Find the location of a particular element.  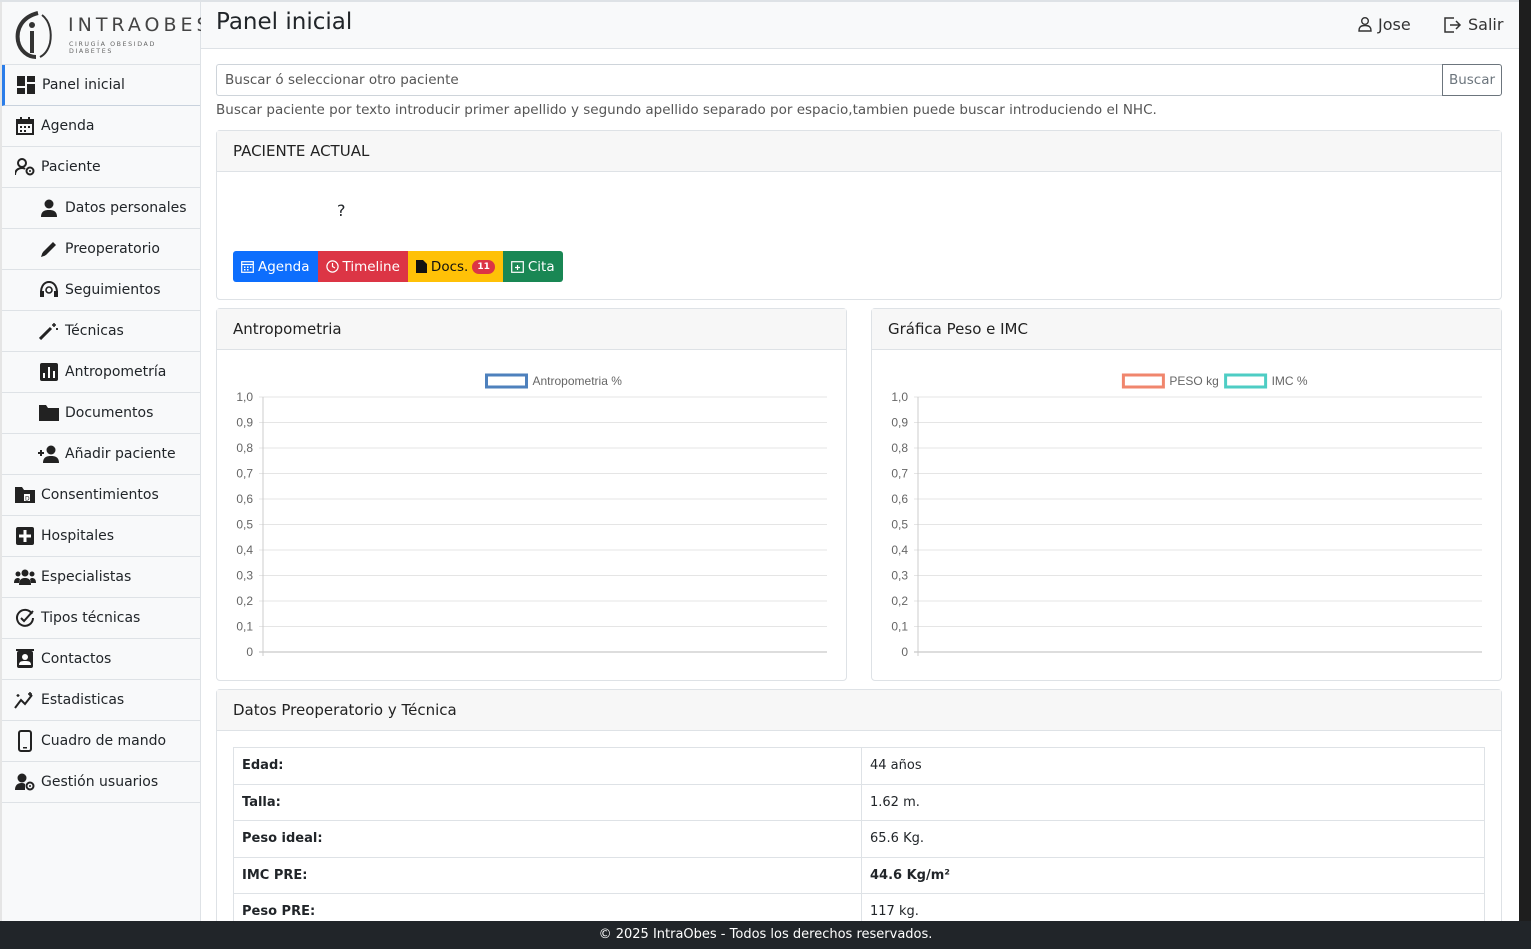

sidebar-item-tecnicas: Técnicas is located at coordinates (101, 331).